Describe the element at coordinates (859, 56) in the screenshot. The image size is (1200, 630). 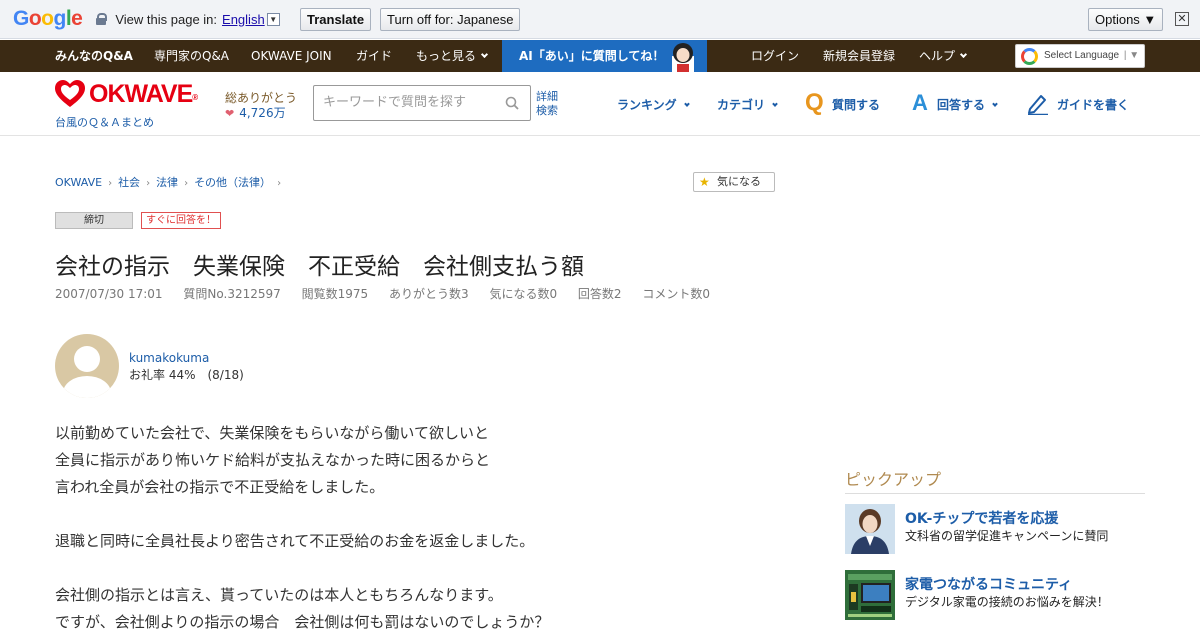
I see `register-link: 新規会員登録` at that location.